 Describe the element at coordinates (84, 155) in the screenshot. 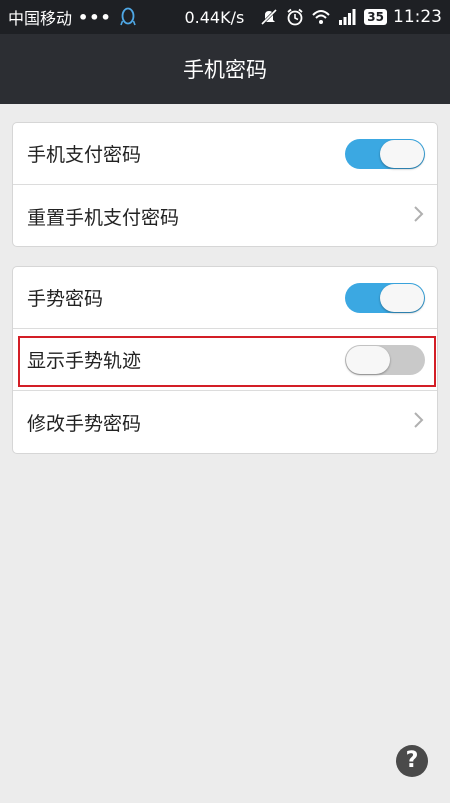

I see `payment-password-label: 手机支付密码` at that location.